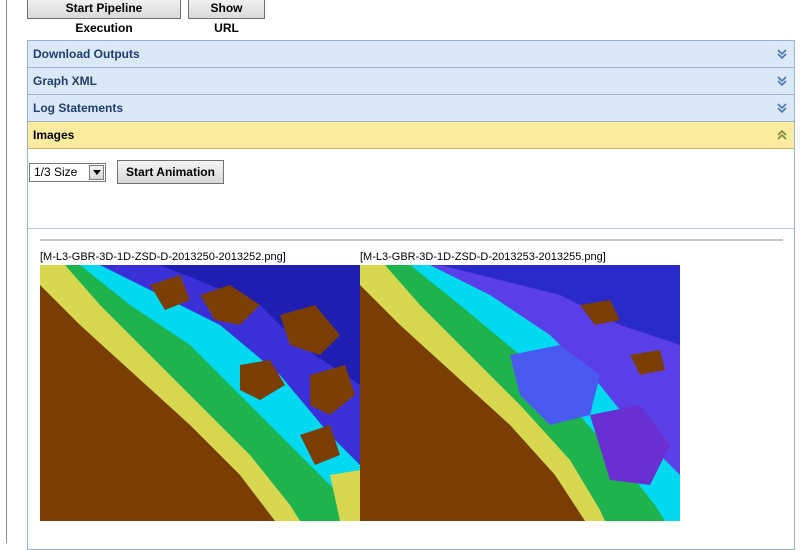 The height and width of the screenshot is (550, 808). I want to click on accordion-header-log-statements: Log Statements, so click(411, 108).